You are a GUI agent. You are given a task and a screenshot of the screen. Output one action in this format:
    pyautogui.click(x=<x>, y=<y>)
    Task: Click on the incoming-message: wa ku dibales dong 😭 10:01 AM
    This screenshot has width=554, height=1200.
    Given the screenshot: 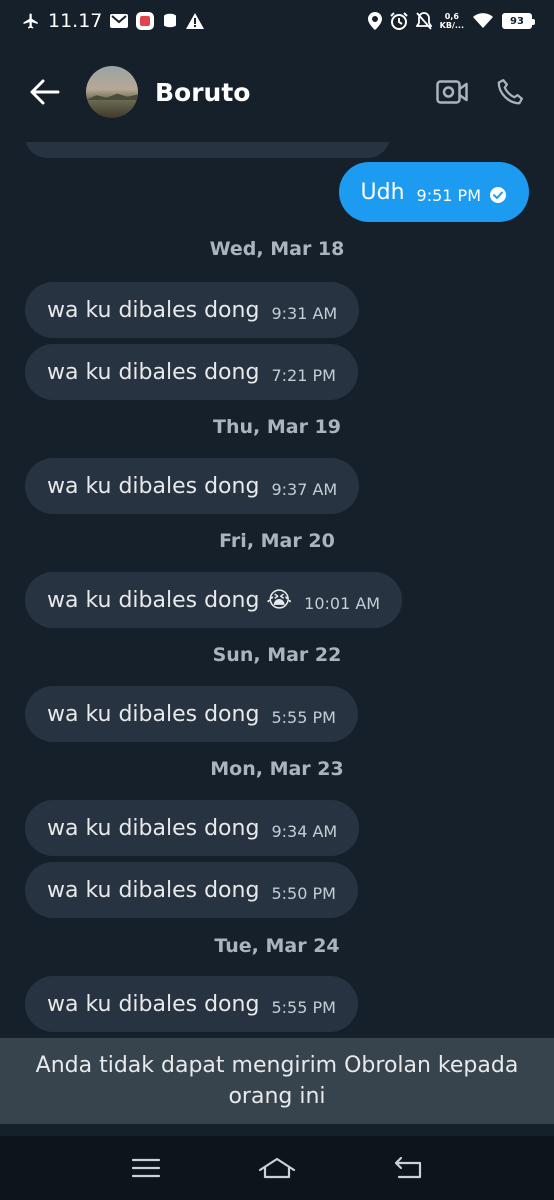 What is the action you would take?
    pyautogui.click(x=214, y=600)
    